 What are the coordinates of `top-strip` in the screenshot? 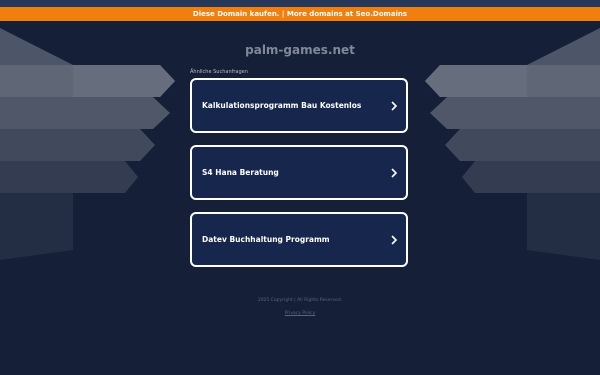 It's located at (300, 3).